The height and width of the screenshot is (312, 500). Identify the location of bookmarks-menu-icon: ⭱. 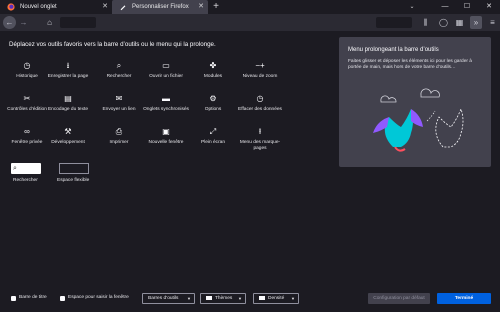
(260, 131).